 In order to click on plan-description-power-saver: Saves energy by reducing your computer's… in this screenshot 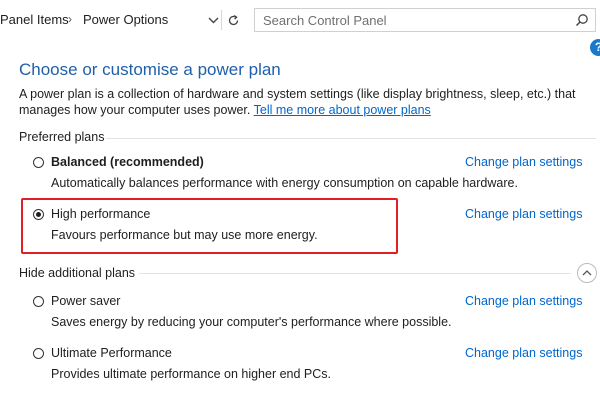, I will do `click(251, 322)`.